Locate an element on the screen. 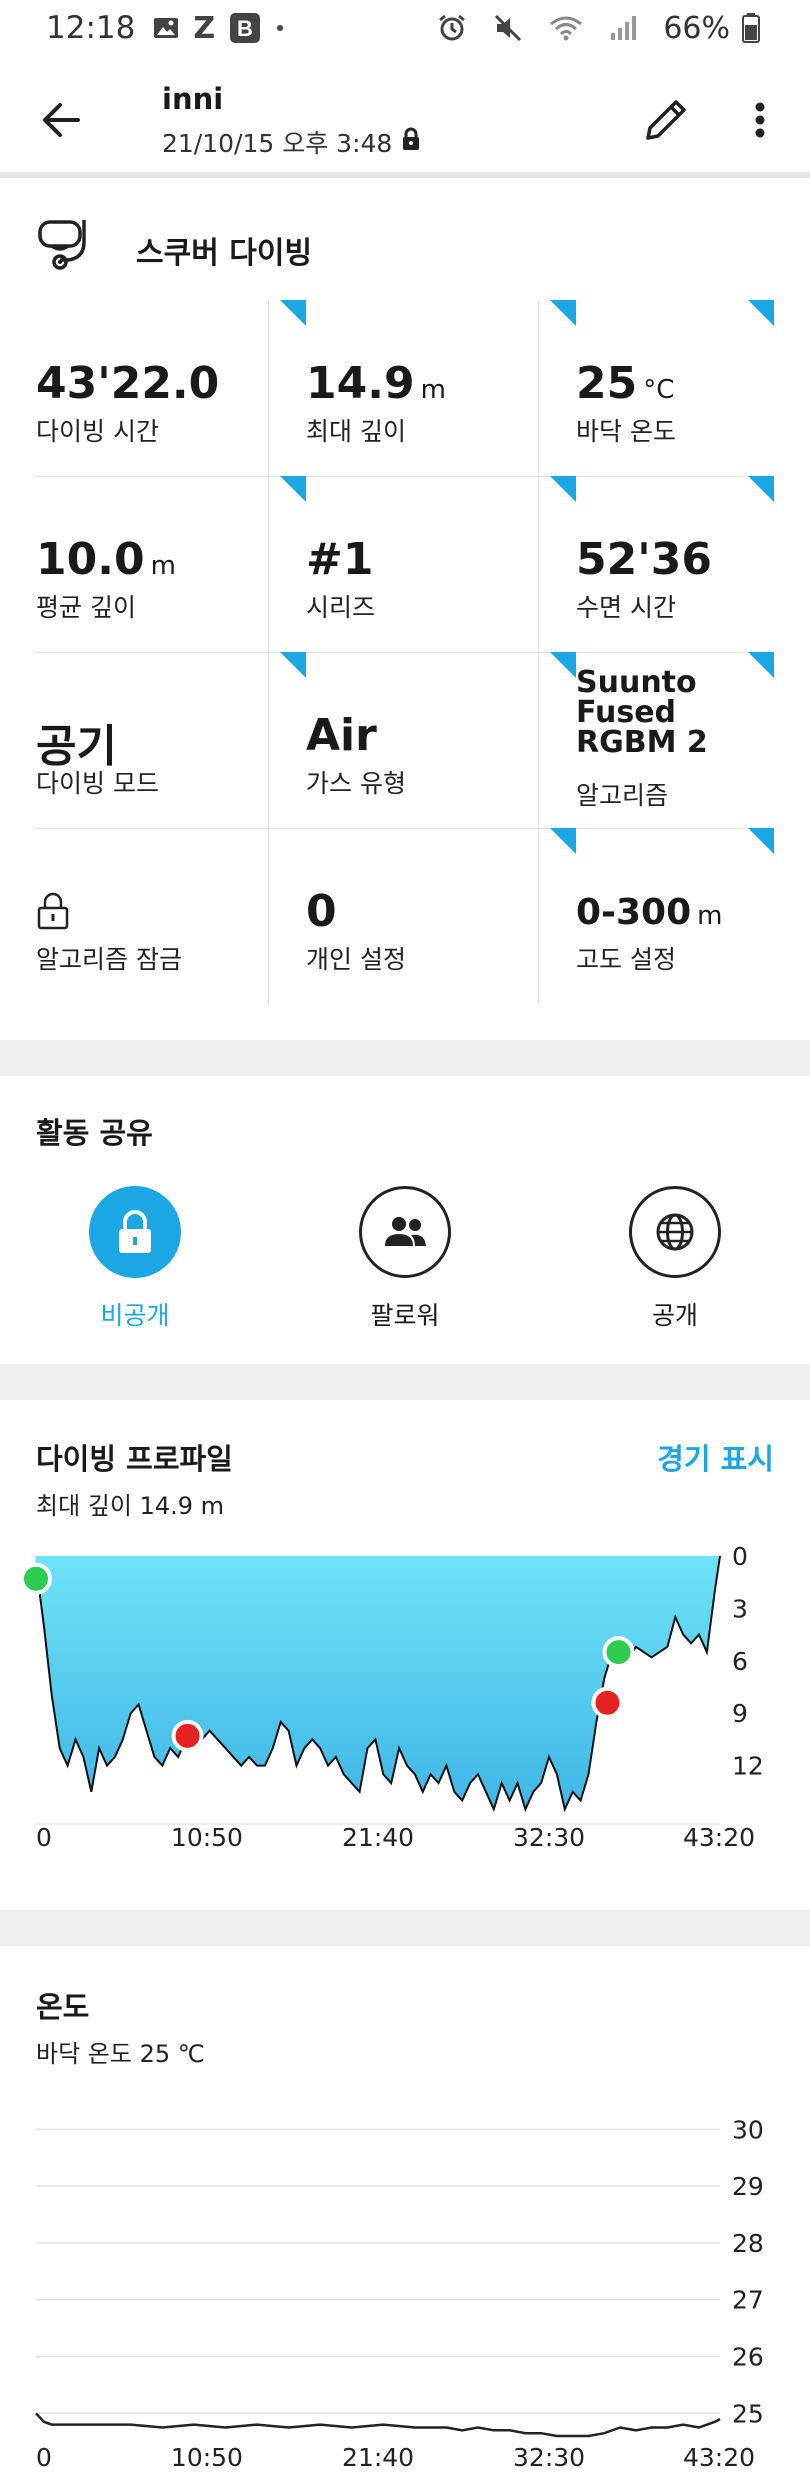 This screenshot has width=810, height=2491. stat-algorithm-lock: 알고리즘 잠금 is located at coordinates (171, 916).